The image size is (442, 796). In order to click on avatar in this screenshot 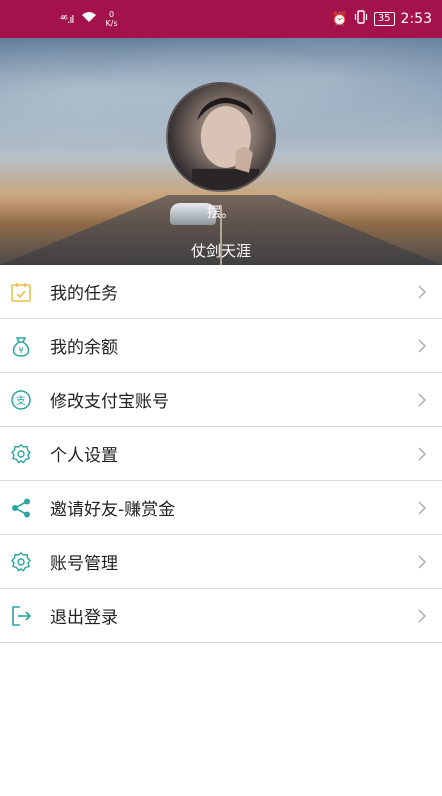, I will do `click(221, 137)`.